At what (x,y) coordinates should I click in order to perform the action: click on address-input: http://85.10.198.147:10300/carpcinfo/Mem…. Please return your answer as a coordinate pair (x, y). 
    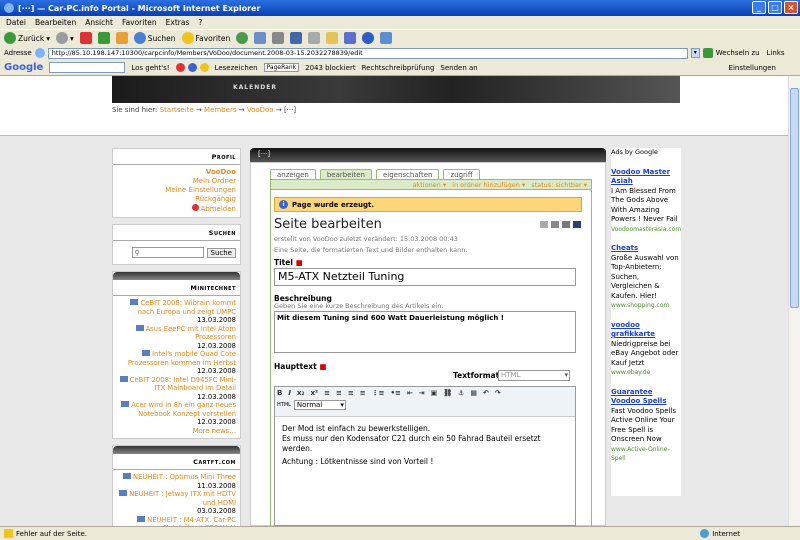
    Looking at the image, I should click on (367, 53).